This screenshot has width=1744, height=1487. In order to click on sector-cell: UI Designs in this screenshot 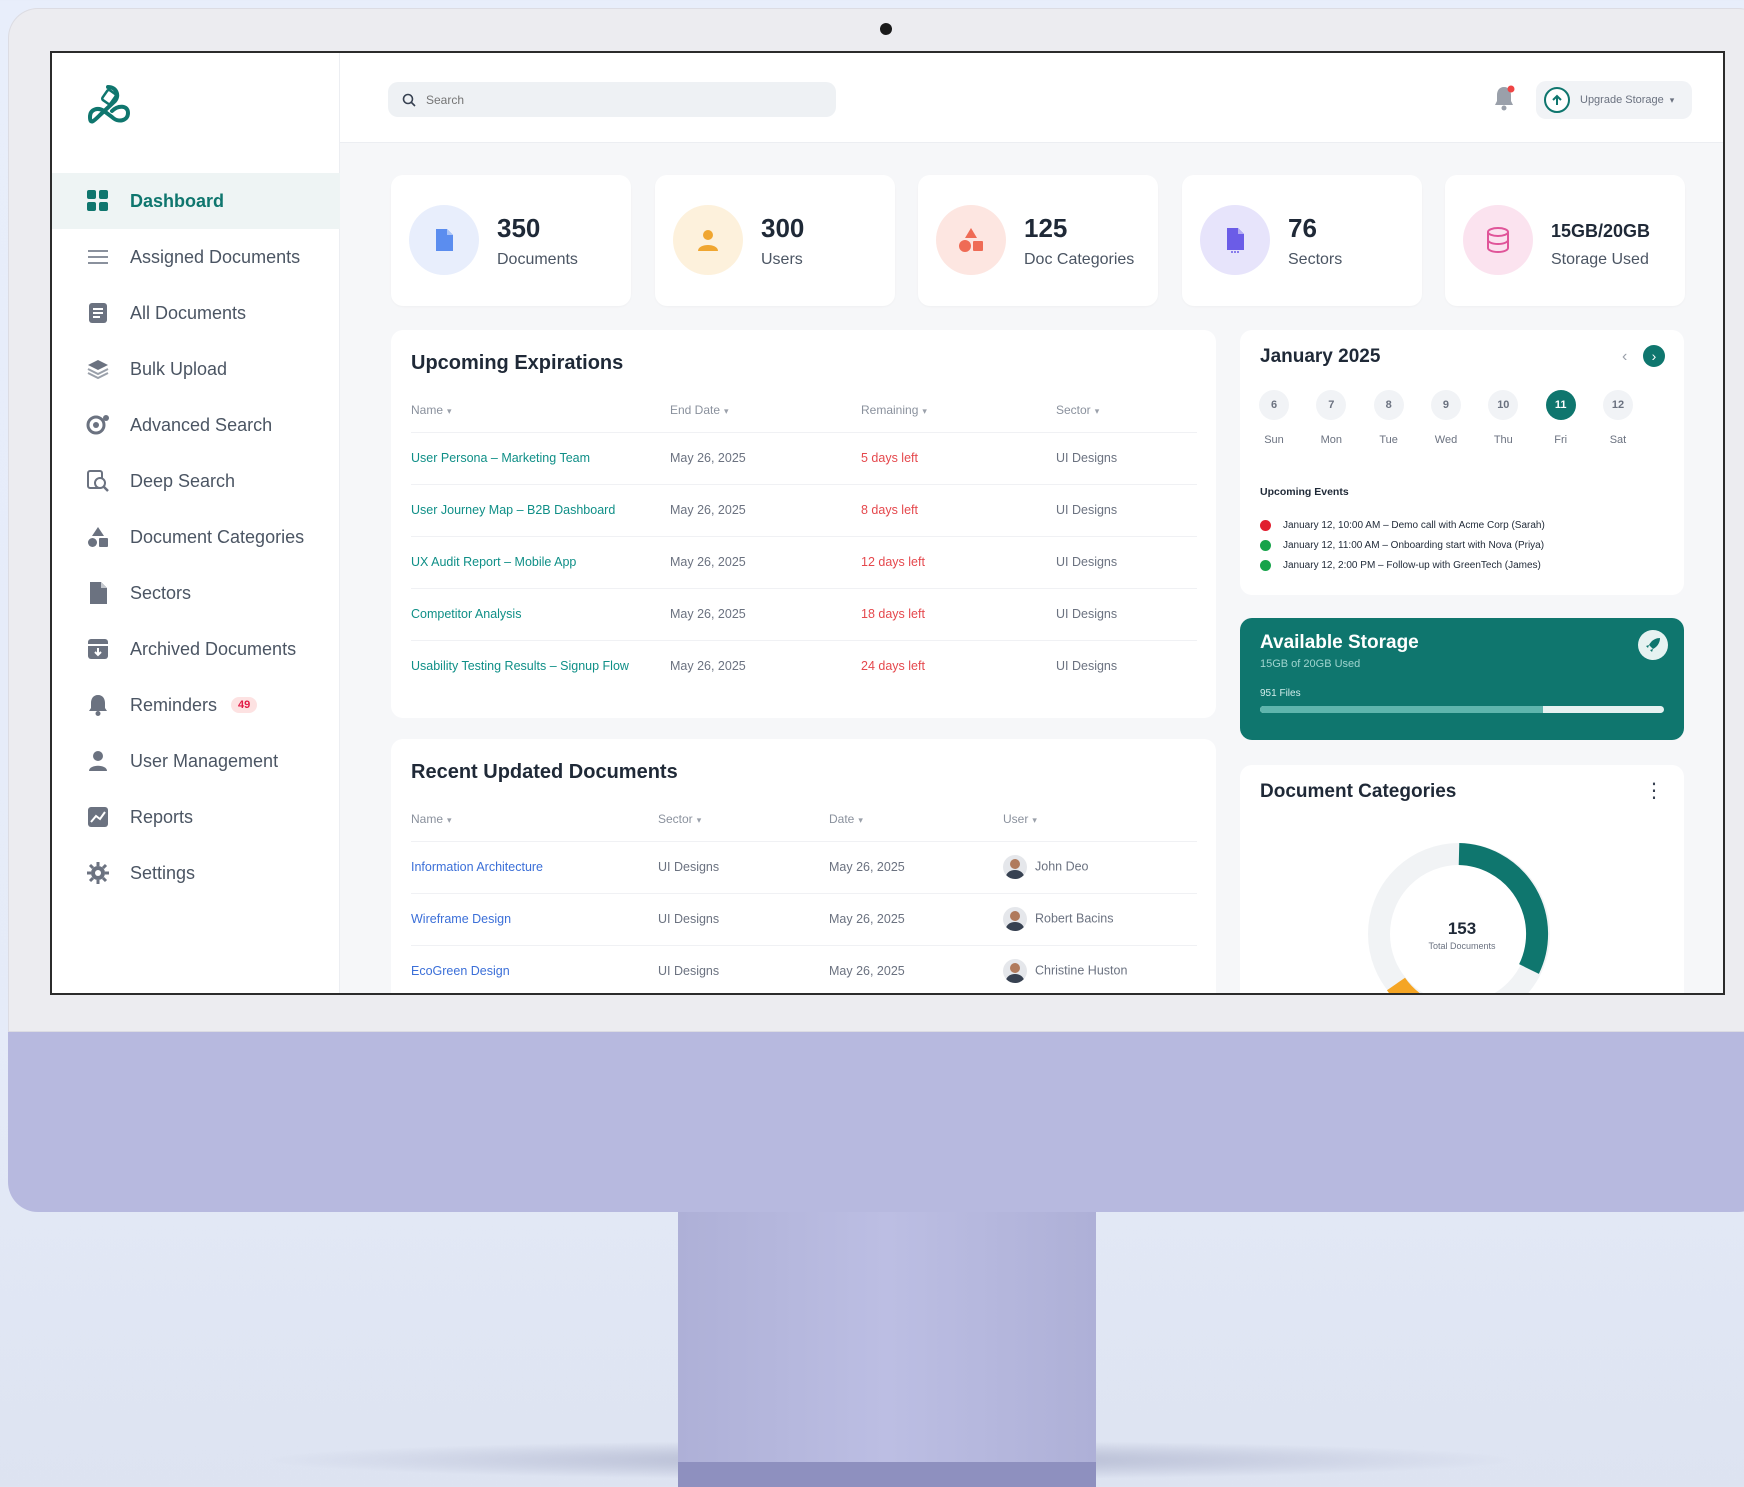, I will do `click(743, 918)`.